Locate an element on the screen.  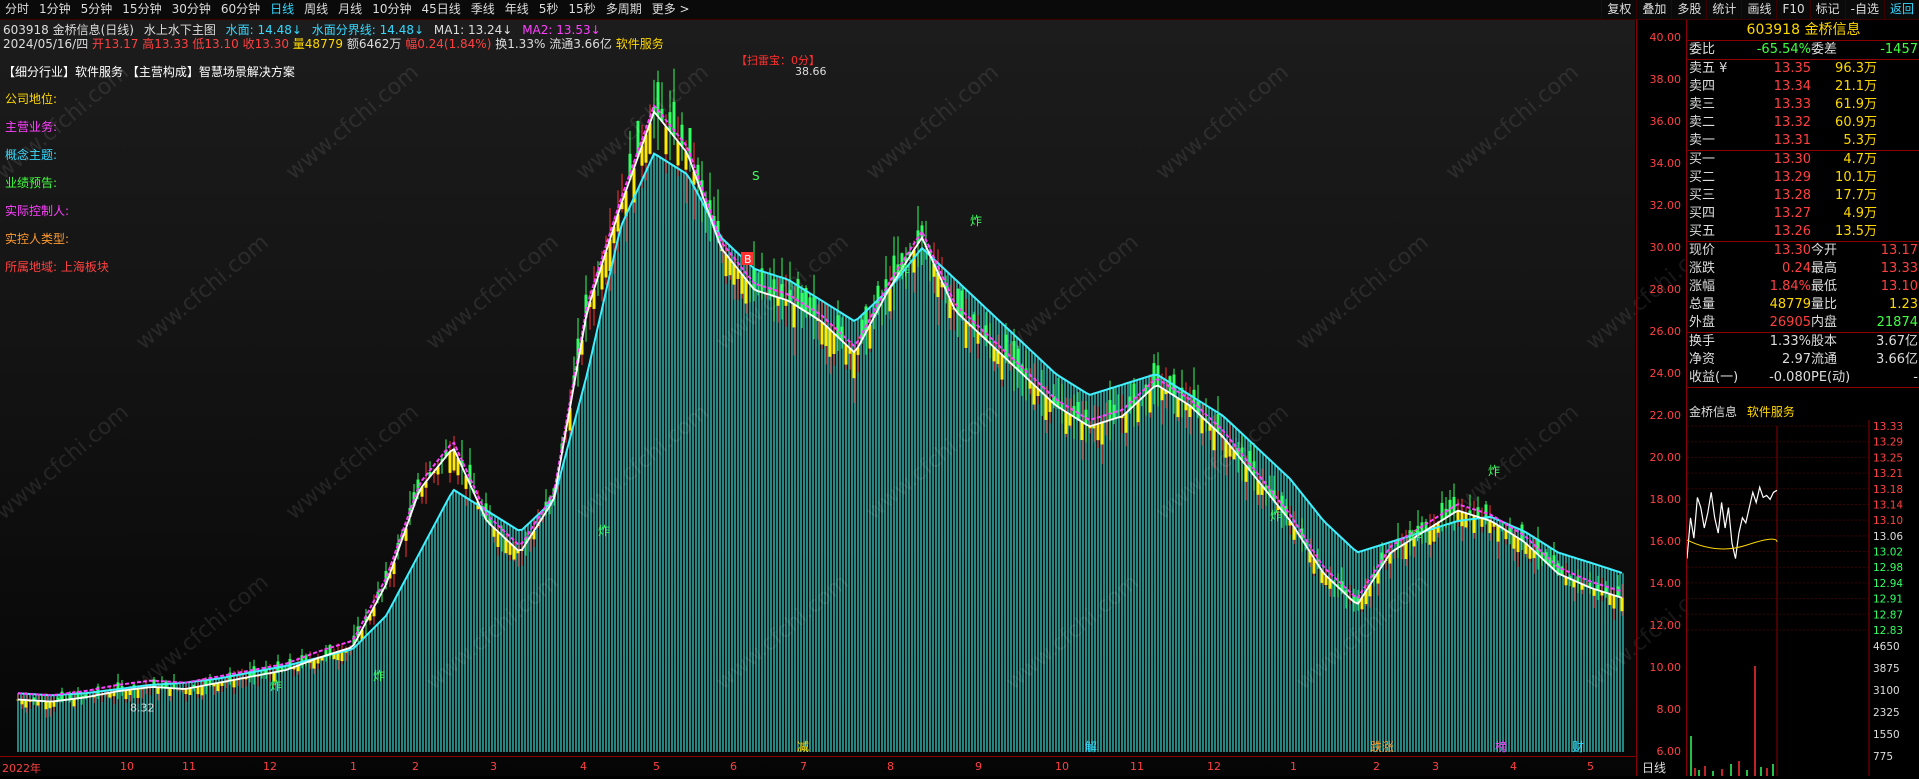
tab-2: 5分钟 is located at coordinates (97, 9).